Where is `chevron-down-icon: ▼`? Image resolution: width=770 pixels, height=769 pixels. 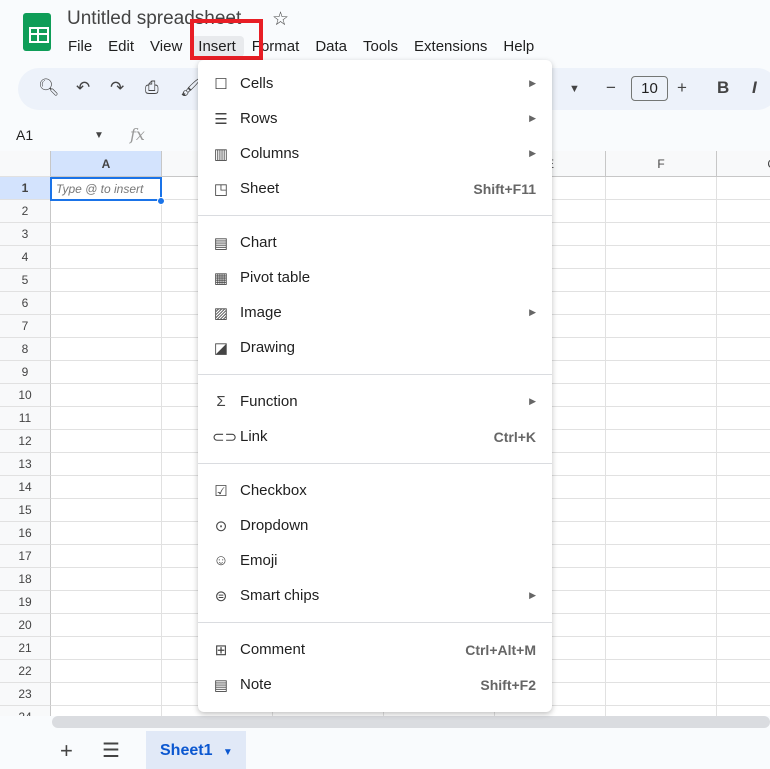 chevron-down-icon: ▼ is located at coordinates (228, 752).